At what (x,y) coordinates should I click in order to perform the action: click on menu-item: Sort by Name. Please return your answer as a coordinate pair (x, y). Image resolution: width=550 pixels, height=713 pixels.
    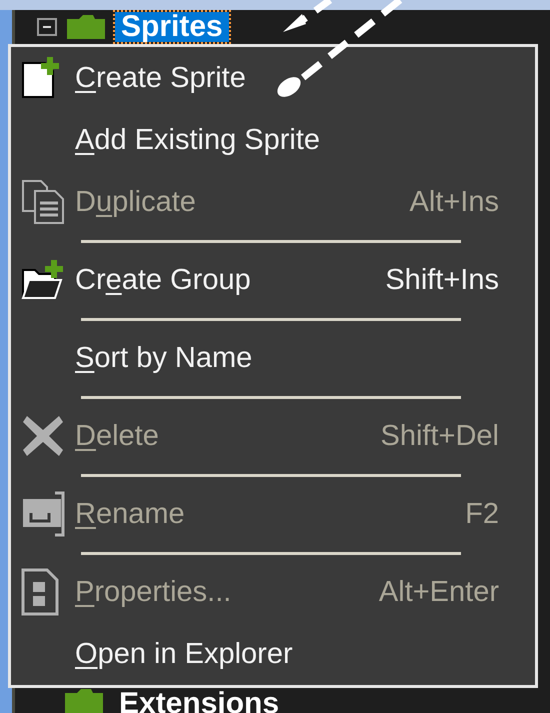
    Looking at the image, I should click on (273, 358).